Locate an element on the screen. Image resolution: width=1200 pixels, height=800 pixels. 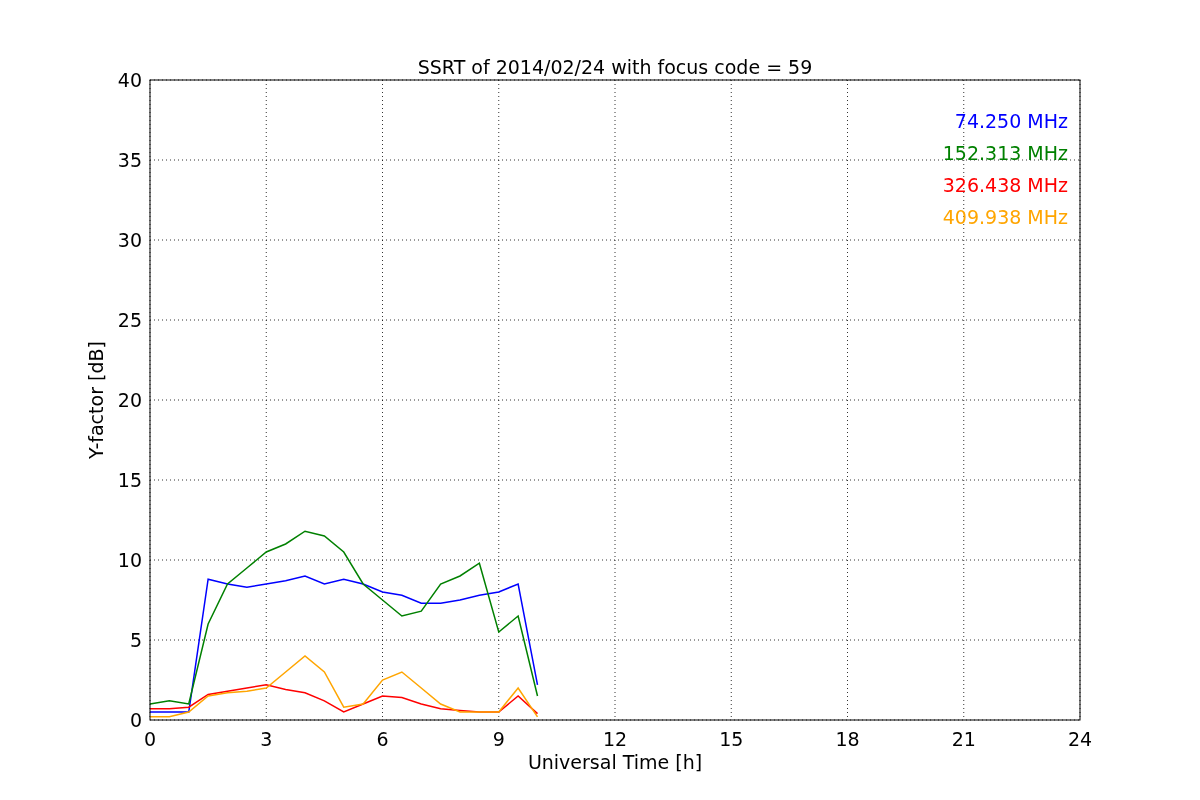
y-tick-label: 25 is located at coordinates (129, 320).